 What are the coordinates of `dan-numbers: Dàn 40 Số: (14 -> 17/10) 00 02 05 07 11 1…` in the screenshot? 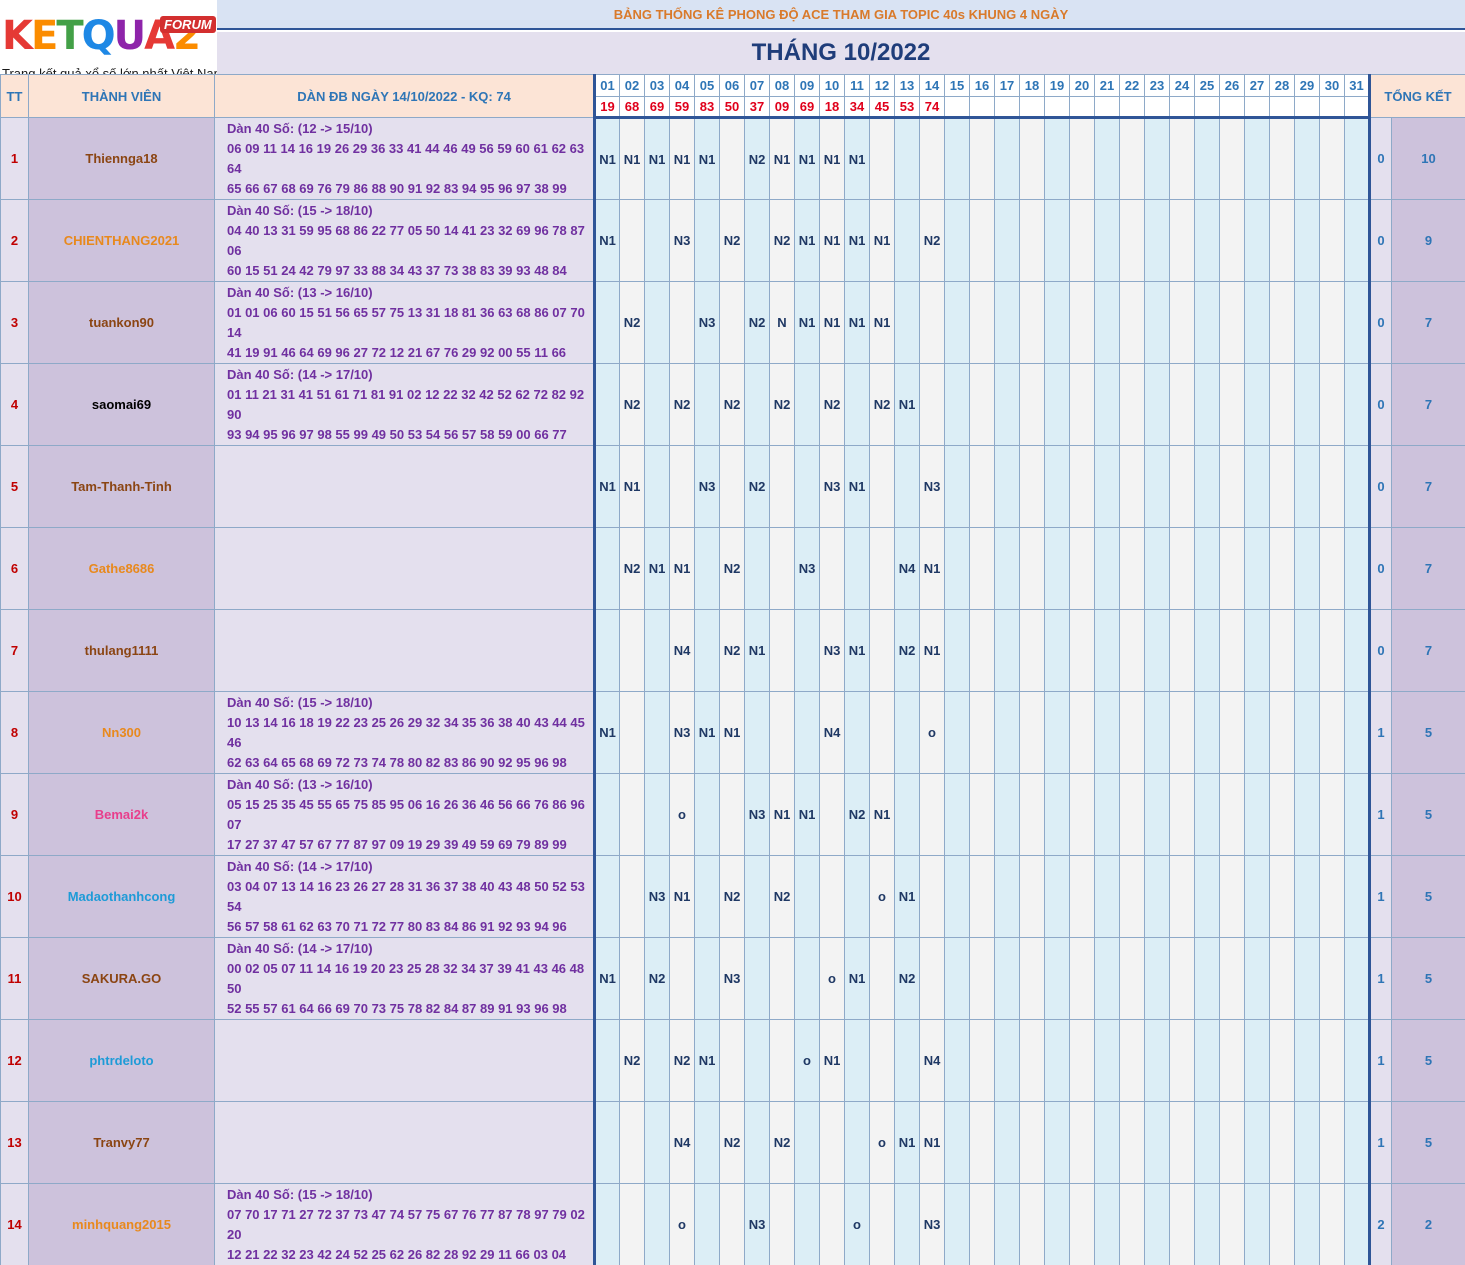 It's located at (404, 978).